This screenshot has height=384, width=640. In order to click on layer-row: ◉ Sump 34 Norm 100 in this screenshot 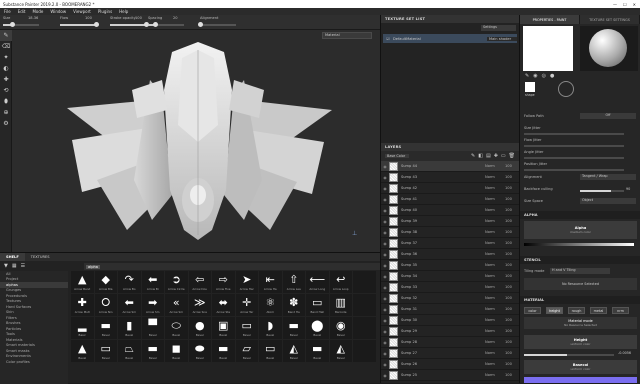, I will do `click(450, 276)`.